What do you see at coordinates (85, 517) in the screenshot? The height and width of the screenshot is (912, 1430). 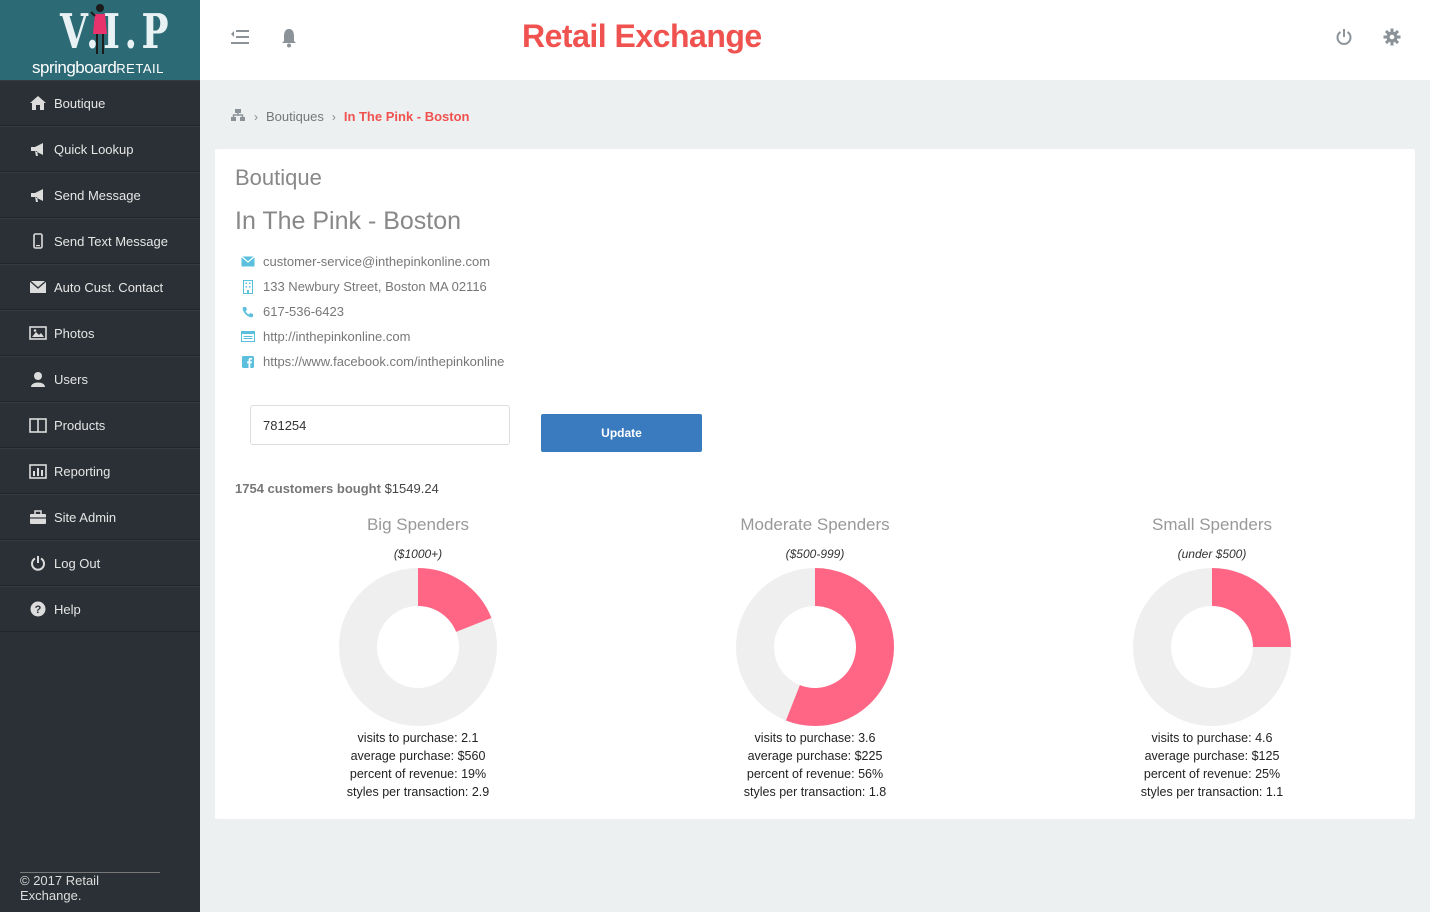 I see `sidebar-item-label: Site Admin` at bounding box center [85, 517].